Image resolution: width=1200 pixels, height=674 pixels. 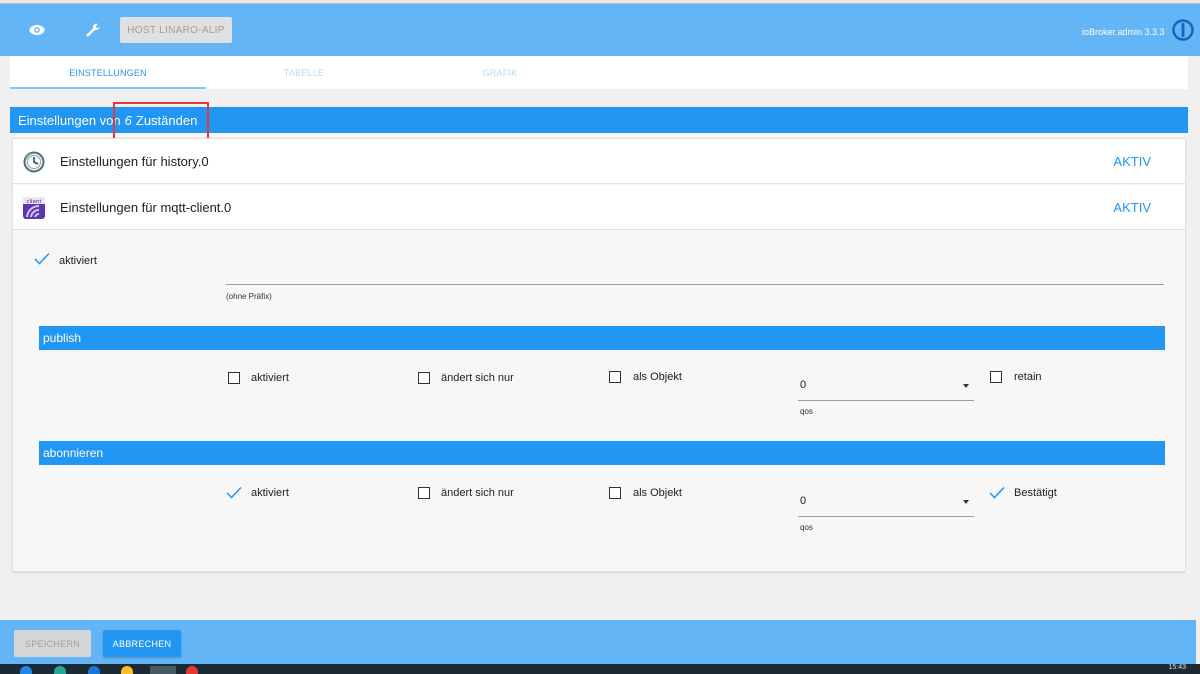 What do you see at coordinates (1035, 493) in the screenshot?
I see `subscribe-ack-label: Bestätigt` at bounding box center [1035, 493].